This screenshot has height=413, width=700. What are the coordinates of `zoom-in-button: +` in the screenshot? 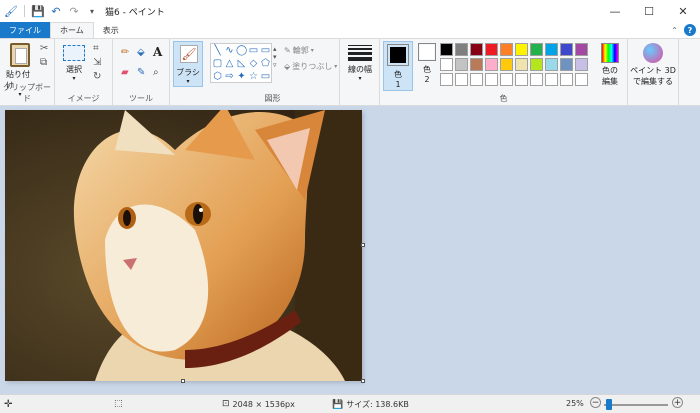 It's located at (677, 402).